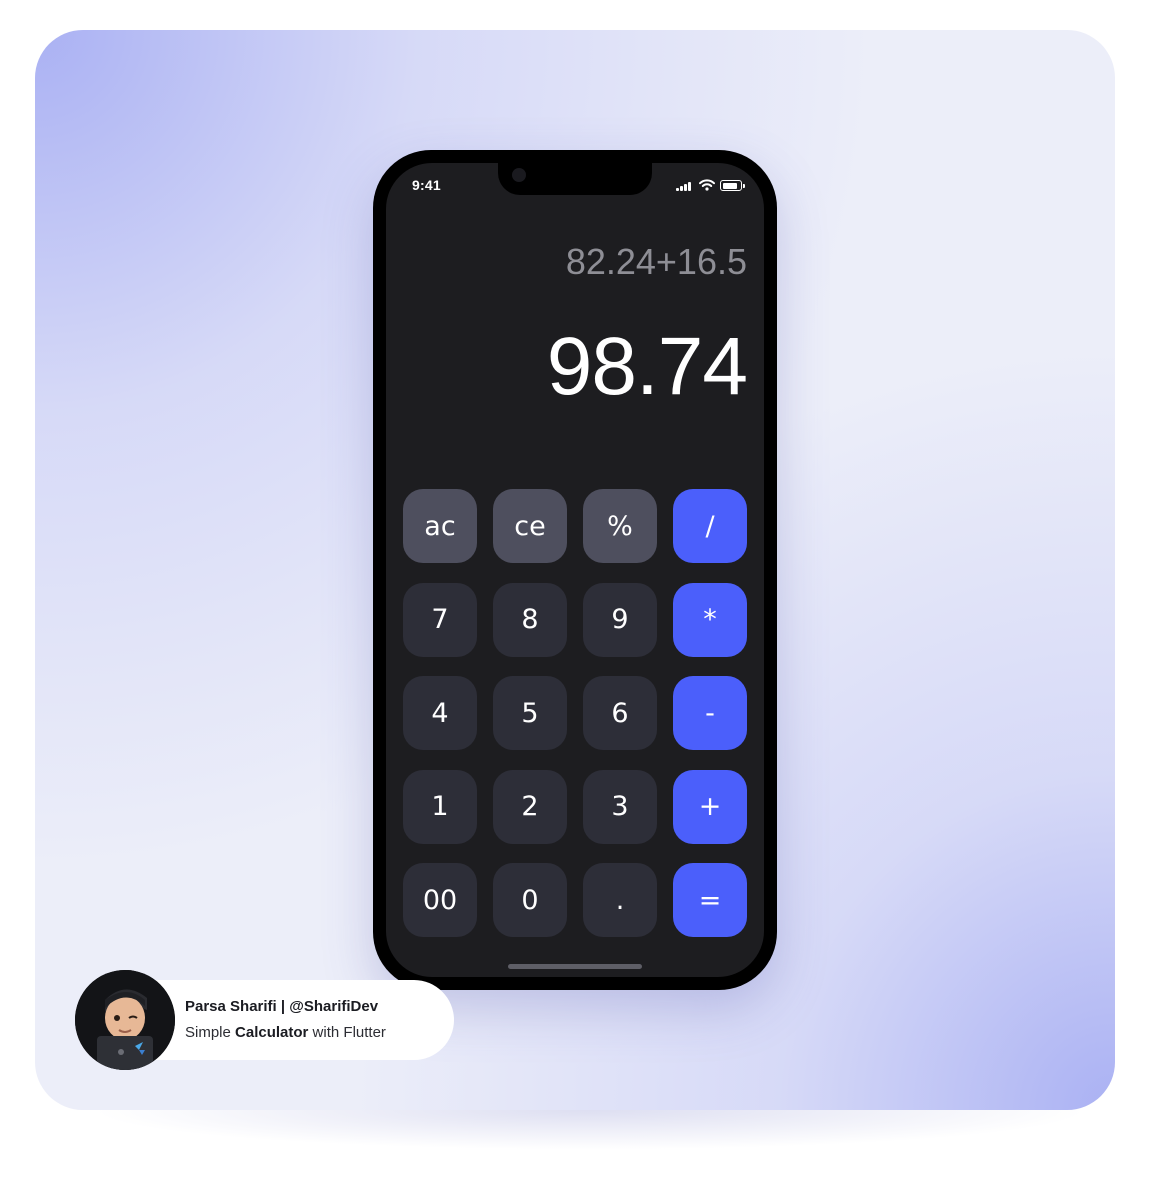  I want to click on key-5-button: 5, so click(530, 713).